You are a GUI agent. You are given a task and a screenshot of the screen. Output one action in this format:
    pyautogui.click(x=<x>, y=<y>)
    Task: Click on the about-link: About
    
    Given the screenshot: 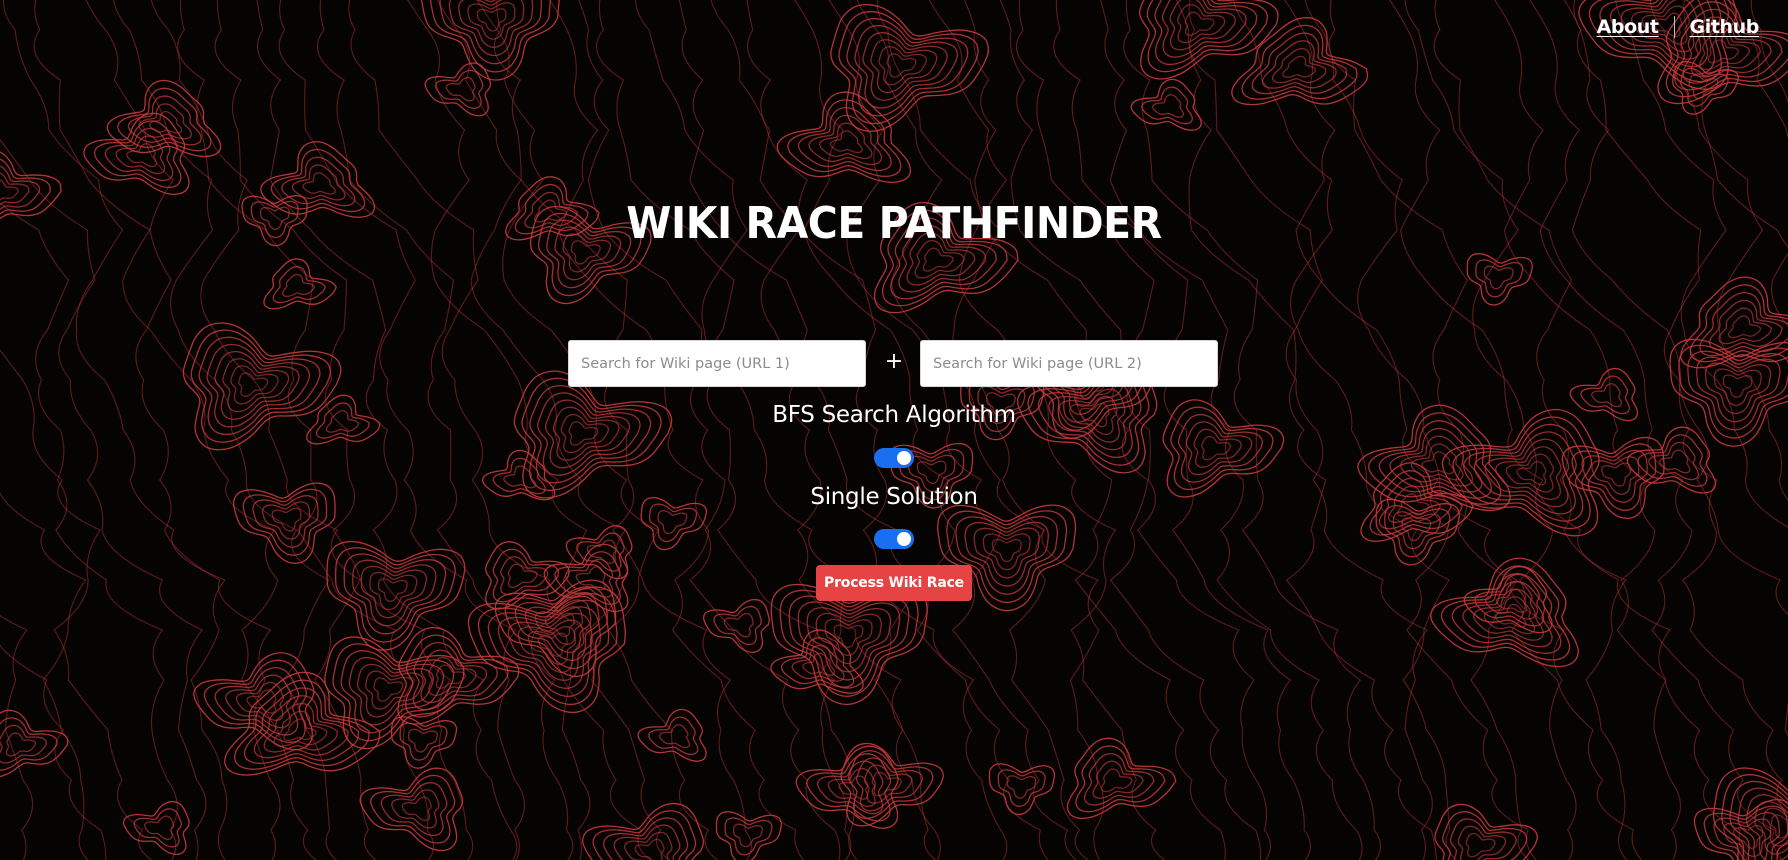 What is the action you would take?
    pyautogui.click(x=1628, y=27)
    